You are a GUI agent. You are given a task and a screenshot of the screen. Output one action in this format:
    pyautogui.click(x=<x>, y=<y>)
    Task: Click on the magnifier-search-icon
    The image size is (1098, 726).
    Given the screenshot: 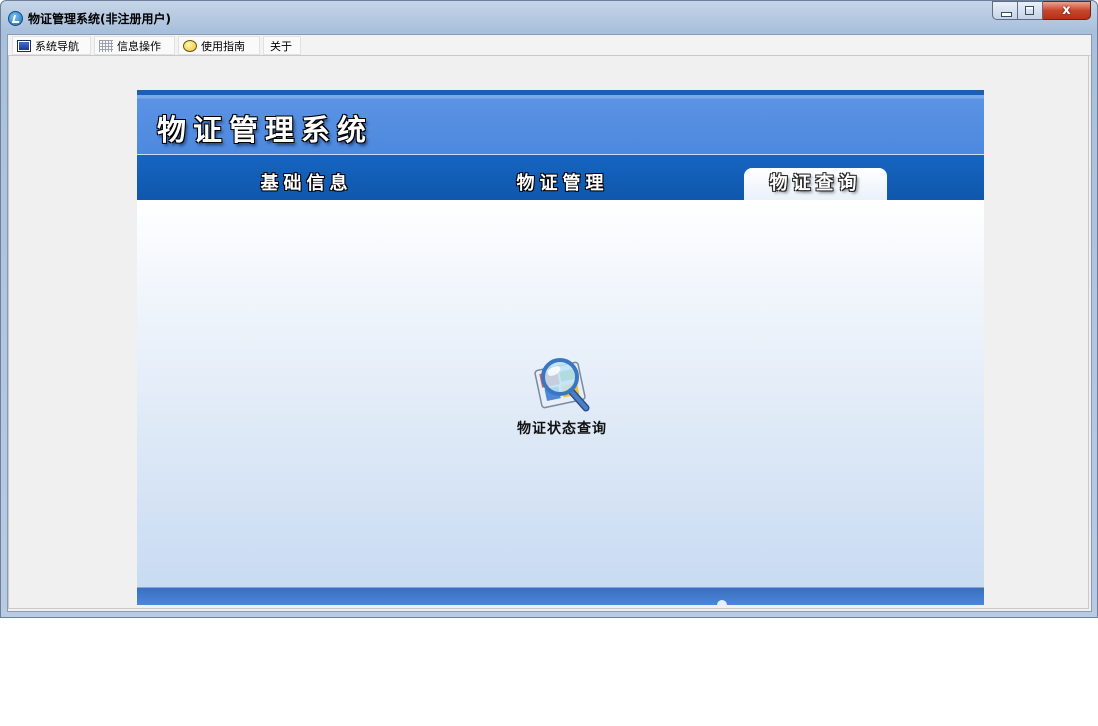 What is the action you would take?
    pyautogui.click(x=562, y=383)
    